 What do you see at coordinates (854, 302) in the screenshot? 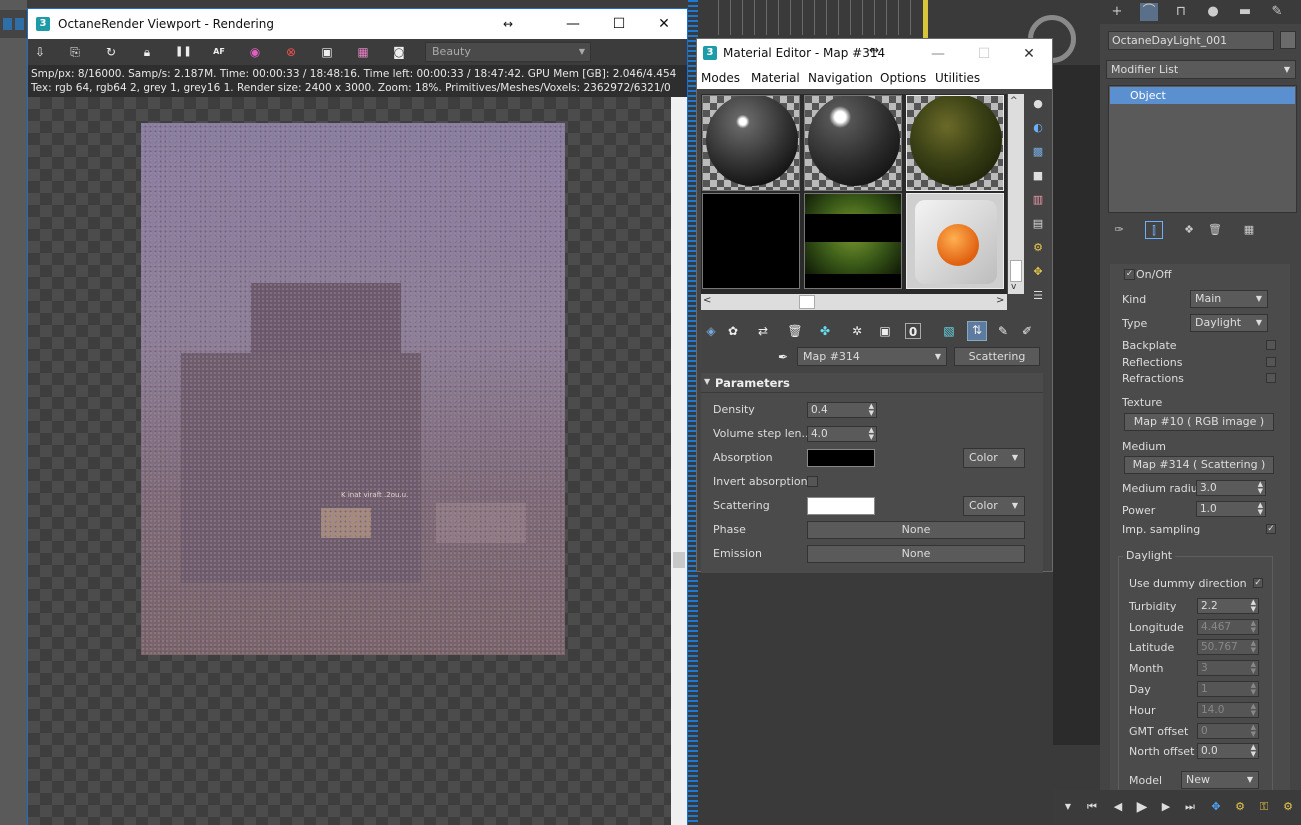
I see `slots-horizontal-scrollbar: < >` at bounding box center [854, 302].